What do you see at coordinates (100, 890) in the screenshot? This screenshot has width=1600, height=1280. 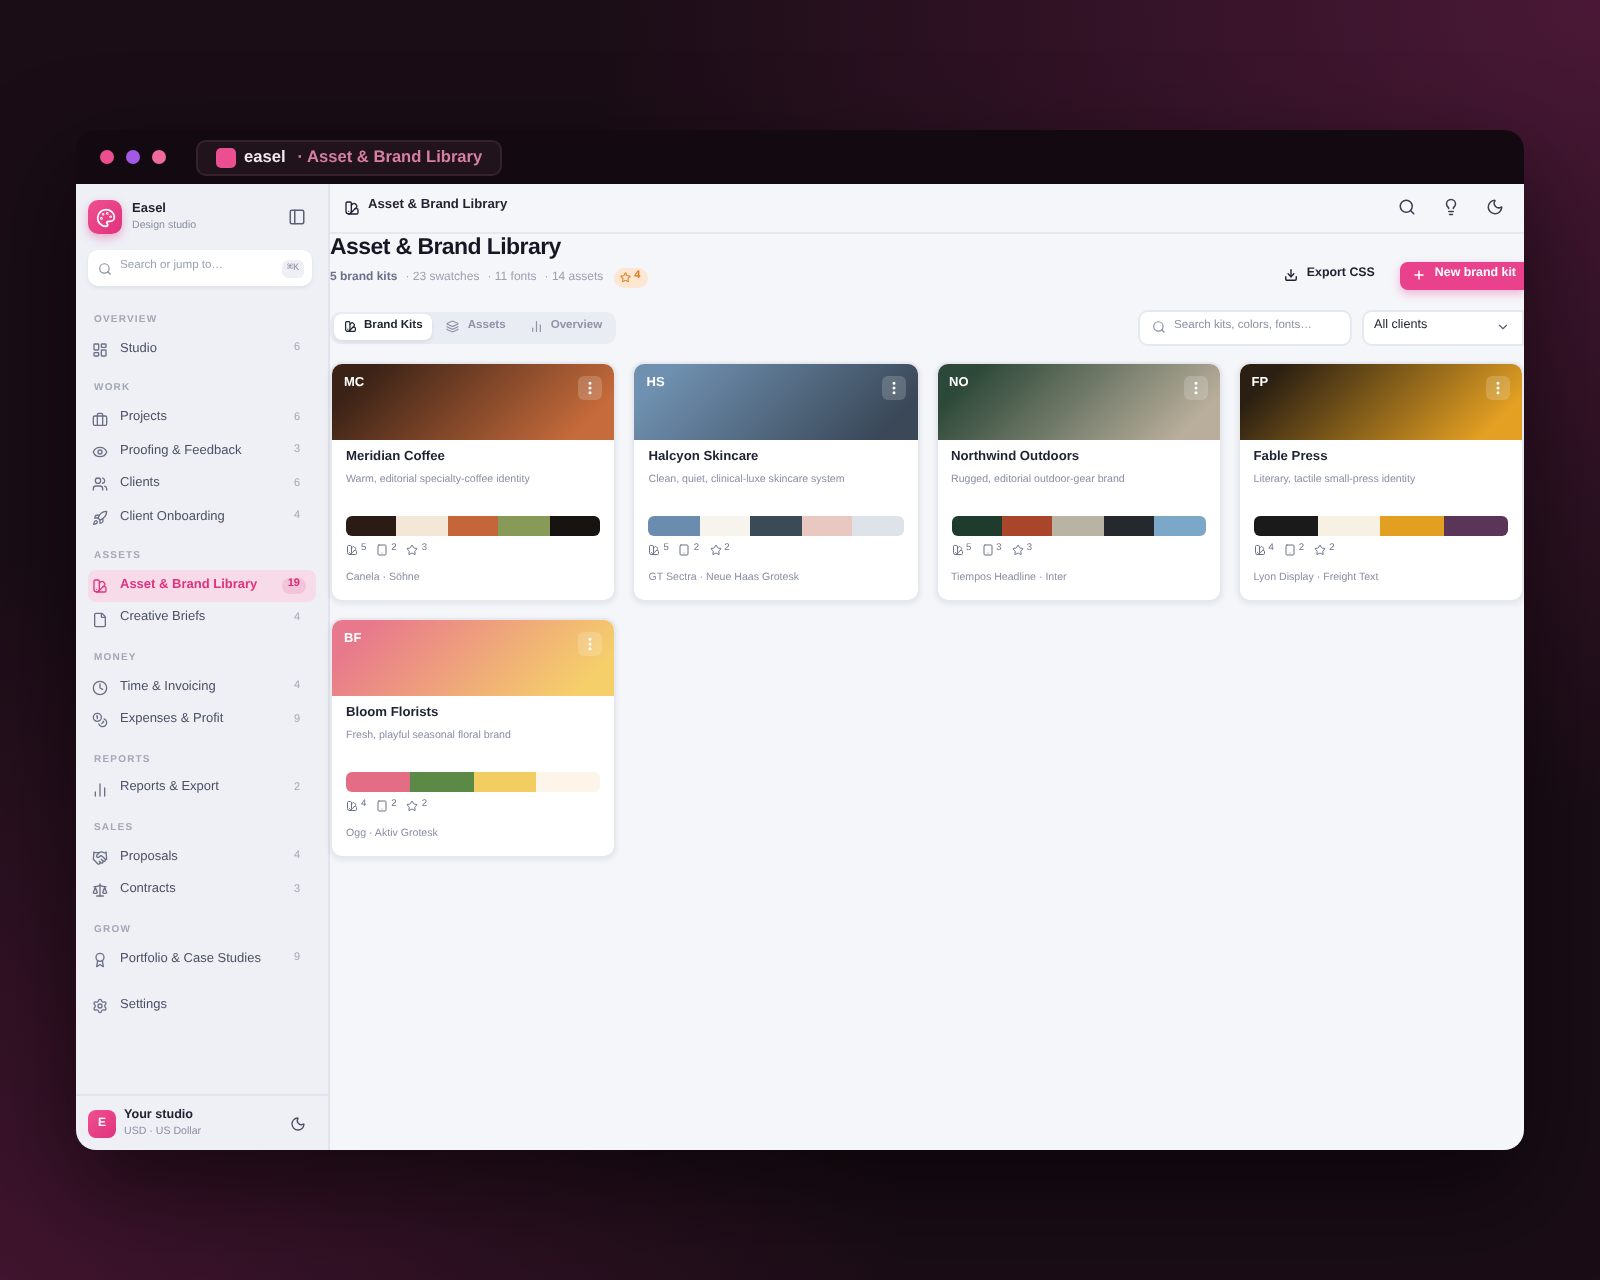 I see `scale-icon` at bounding box center [100, 890].